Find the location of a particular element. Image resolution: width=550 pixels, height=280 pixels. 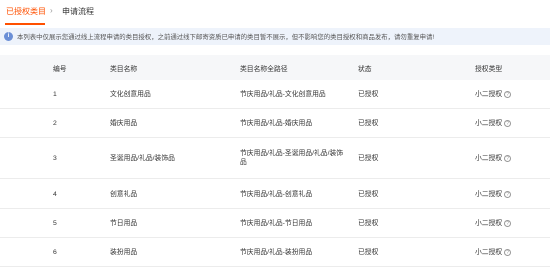

row-category-path: 节庆用品/礼品-圣诞用品/礼品/装饰品 is located at coordinates (292, 158).